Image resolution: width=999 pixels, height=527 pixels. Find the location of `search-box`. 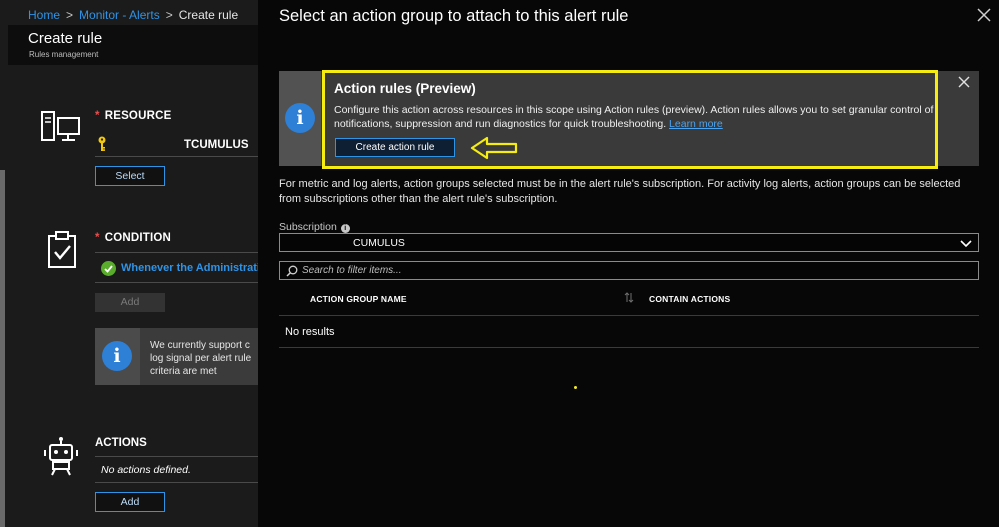

search-box is located at coordinates (629, 270).